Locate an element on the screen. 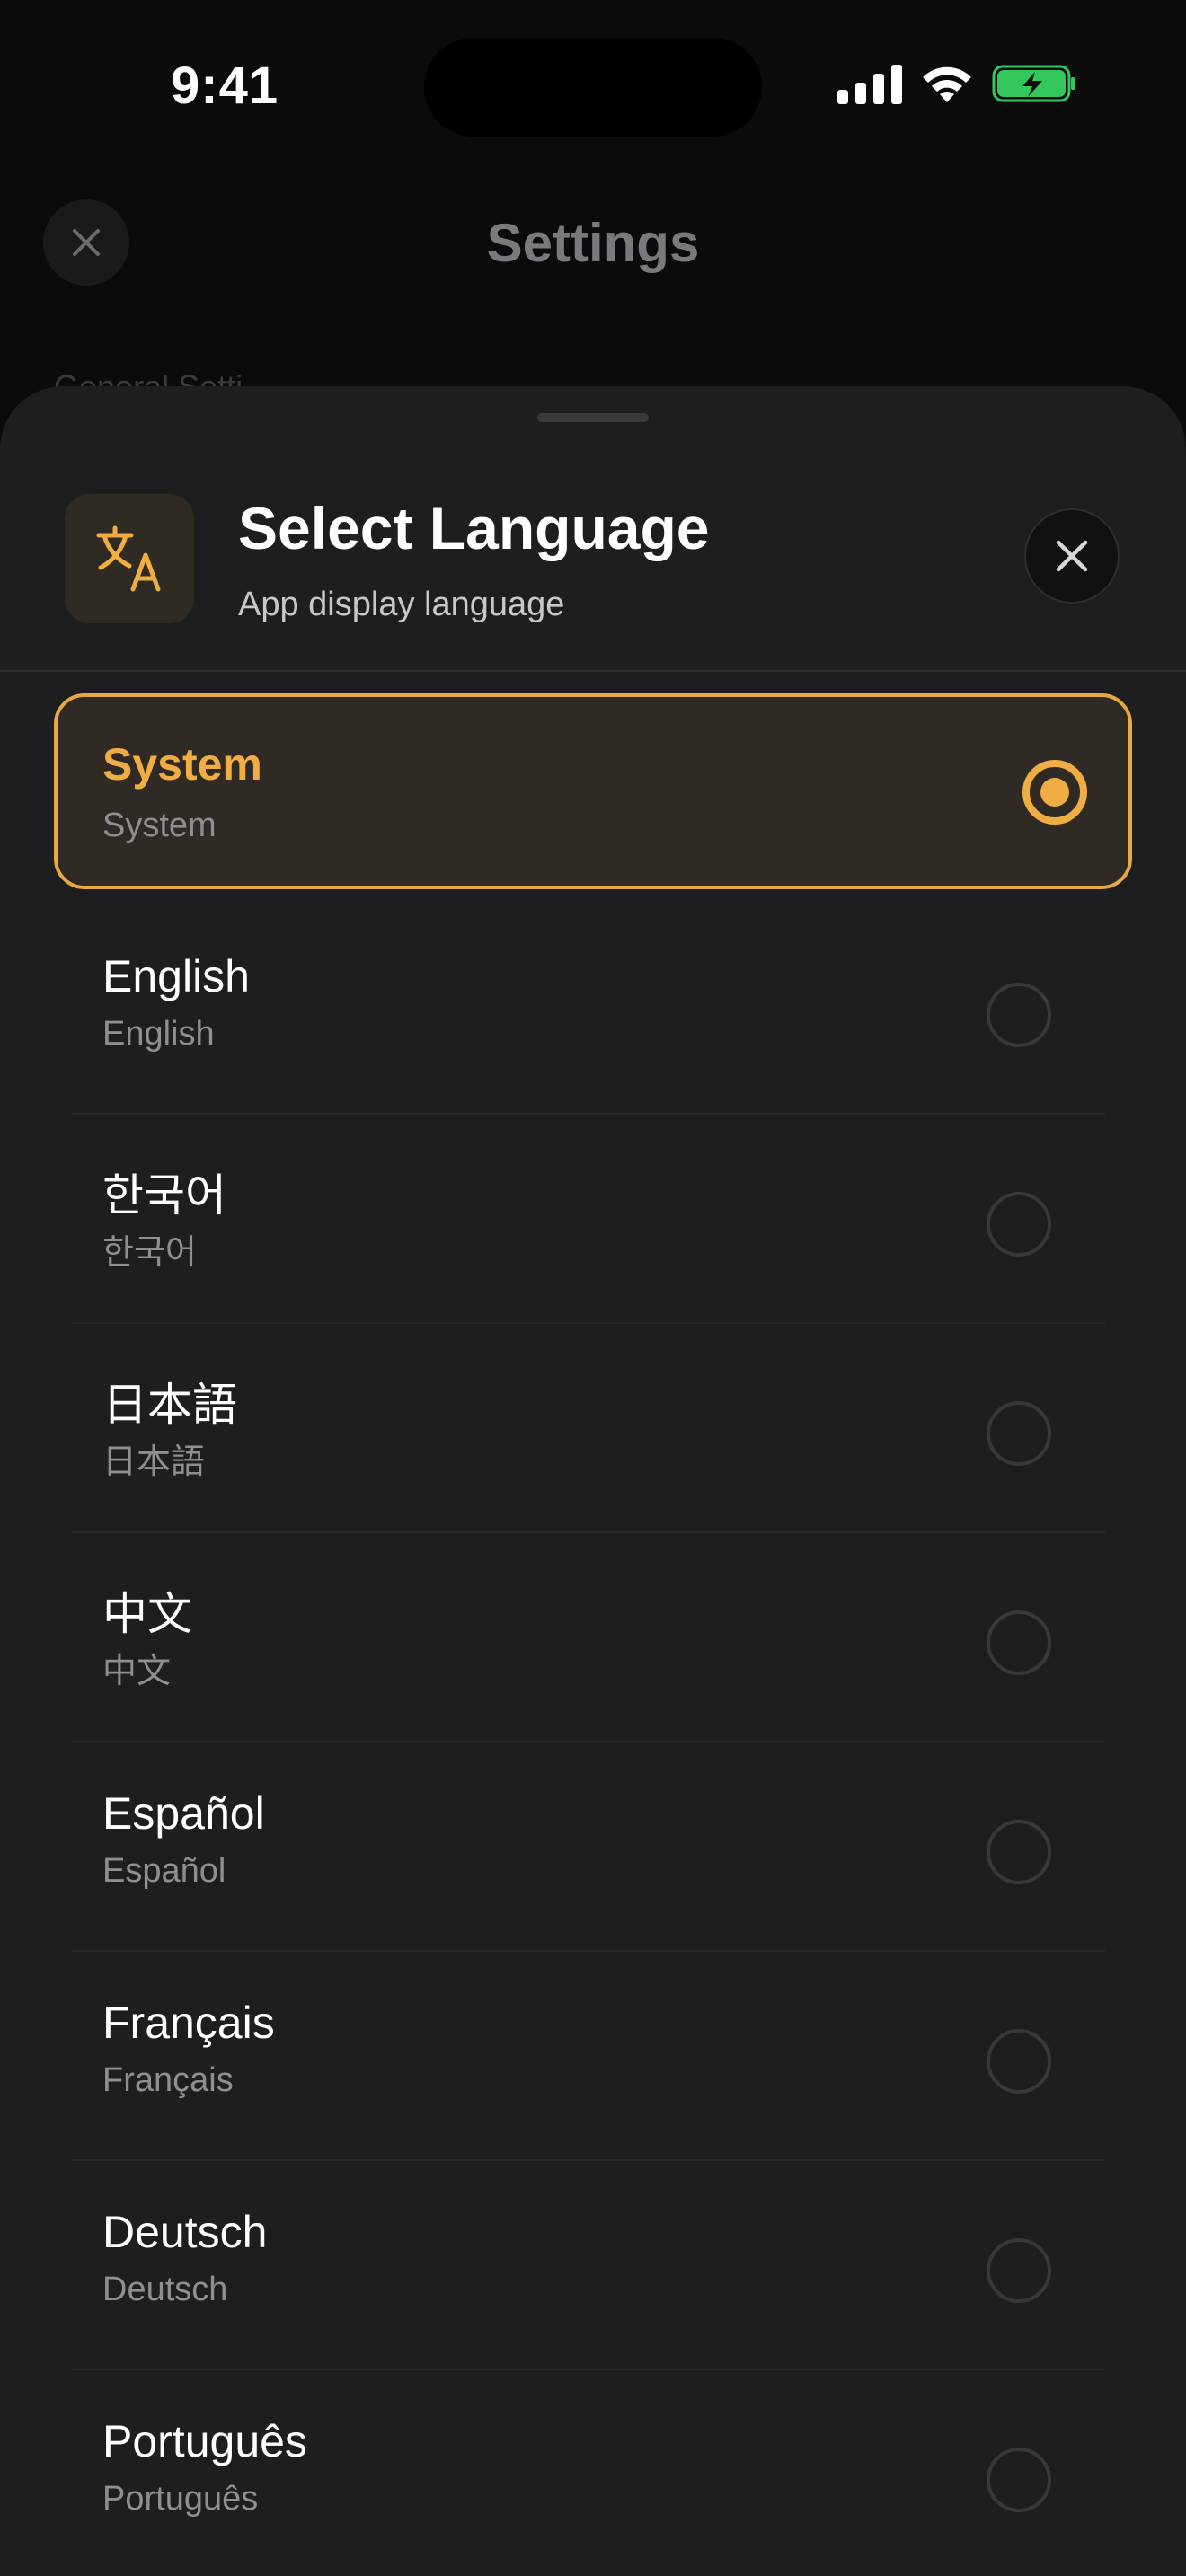 The height and width of the screenshot is (2576, 1186). language-native-name: 한국어 is located at coordinates (149, 1253).